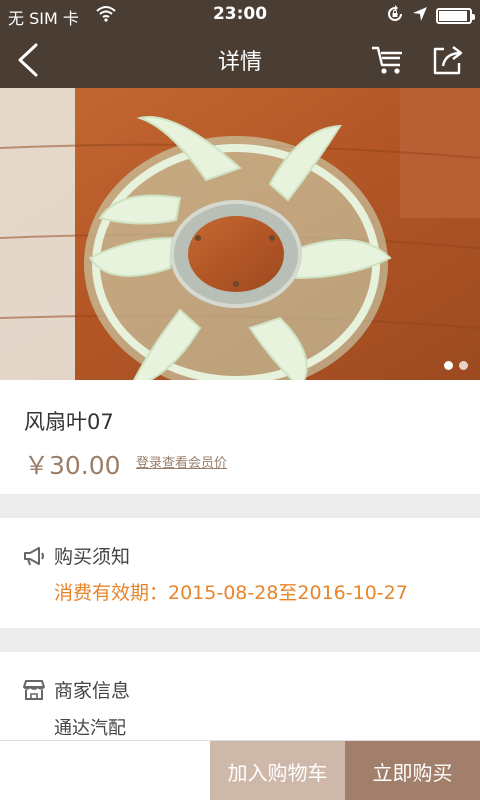 The width and height of the screenshot is (480, 800). I want to click on carousel-indicator, so click(456, 365).